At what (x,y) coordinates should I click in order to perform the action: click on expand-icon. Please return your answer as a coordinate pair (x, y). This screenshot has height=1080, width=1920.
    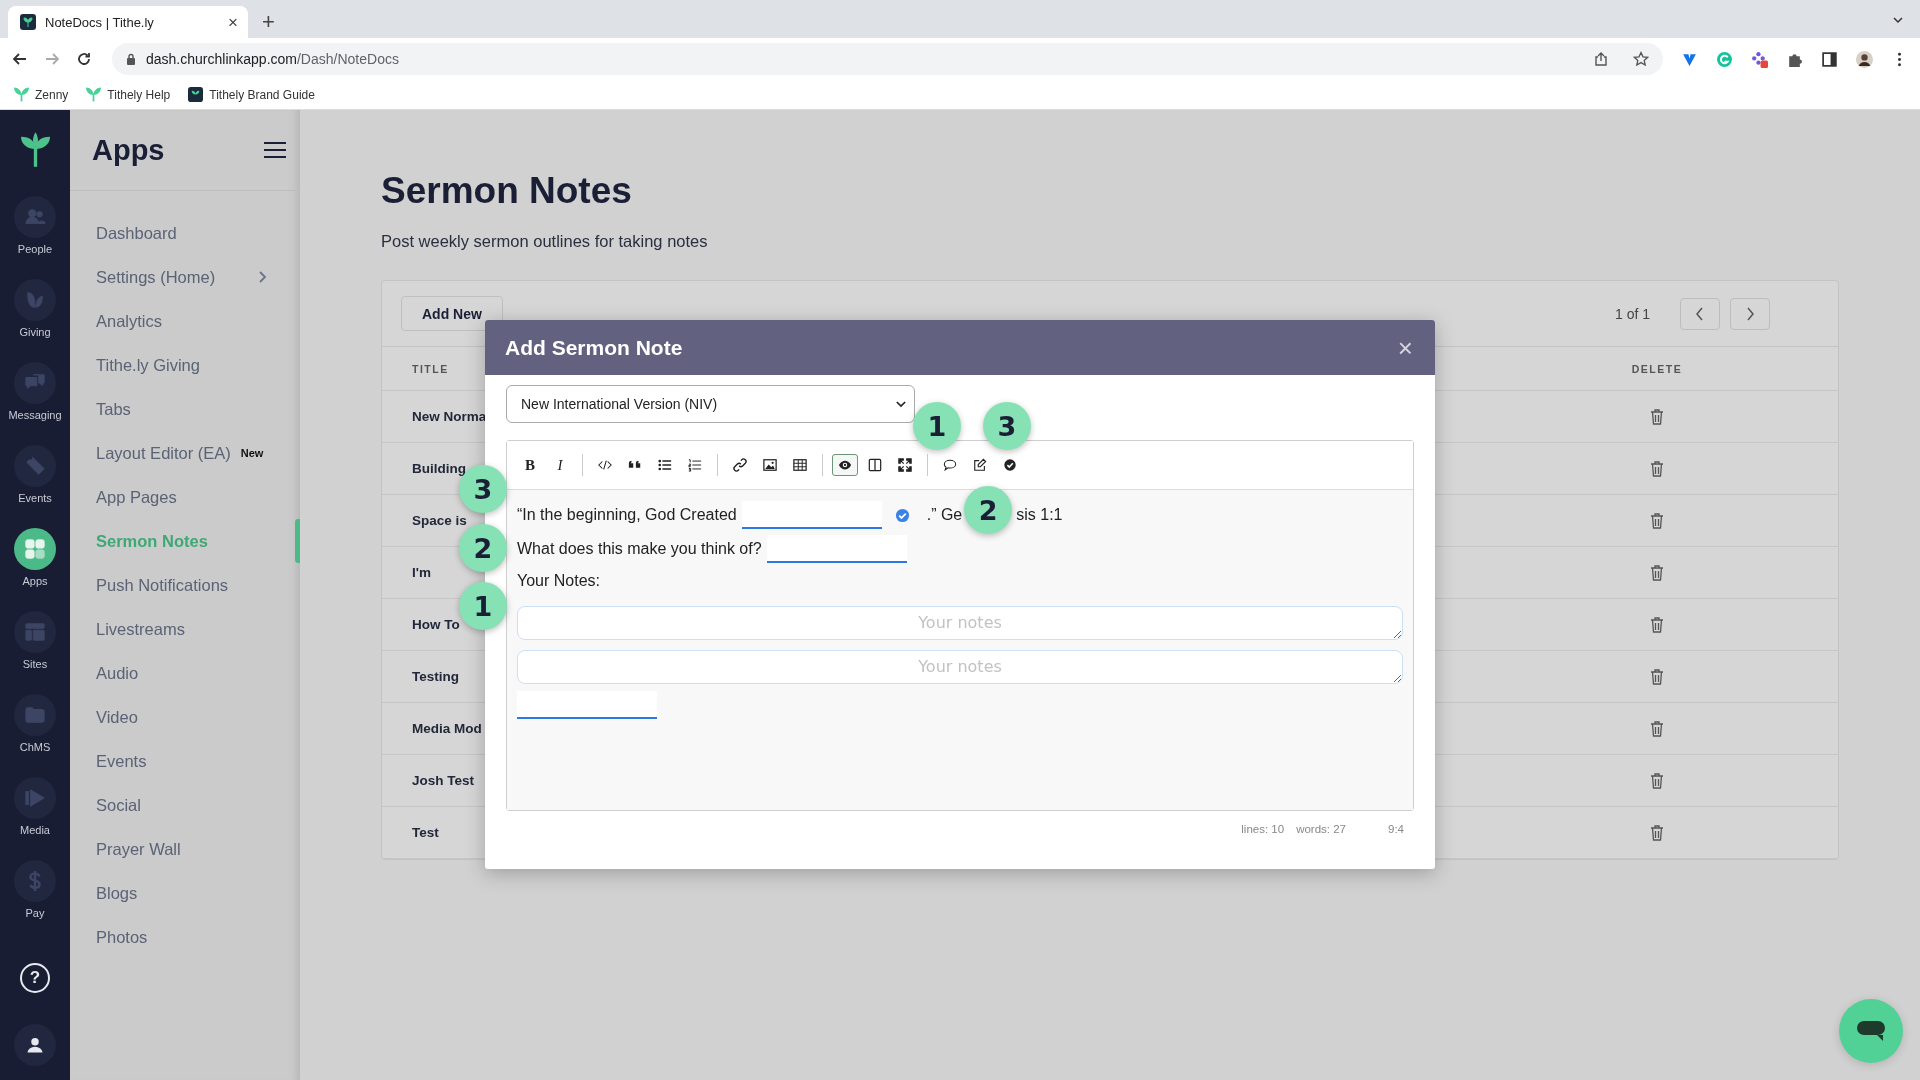
    Looking at the image, I should click on (905, 465).